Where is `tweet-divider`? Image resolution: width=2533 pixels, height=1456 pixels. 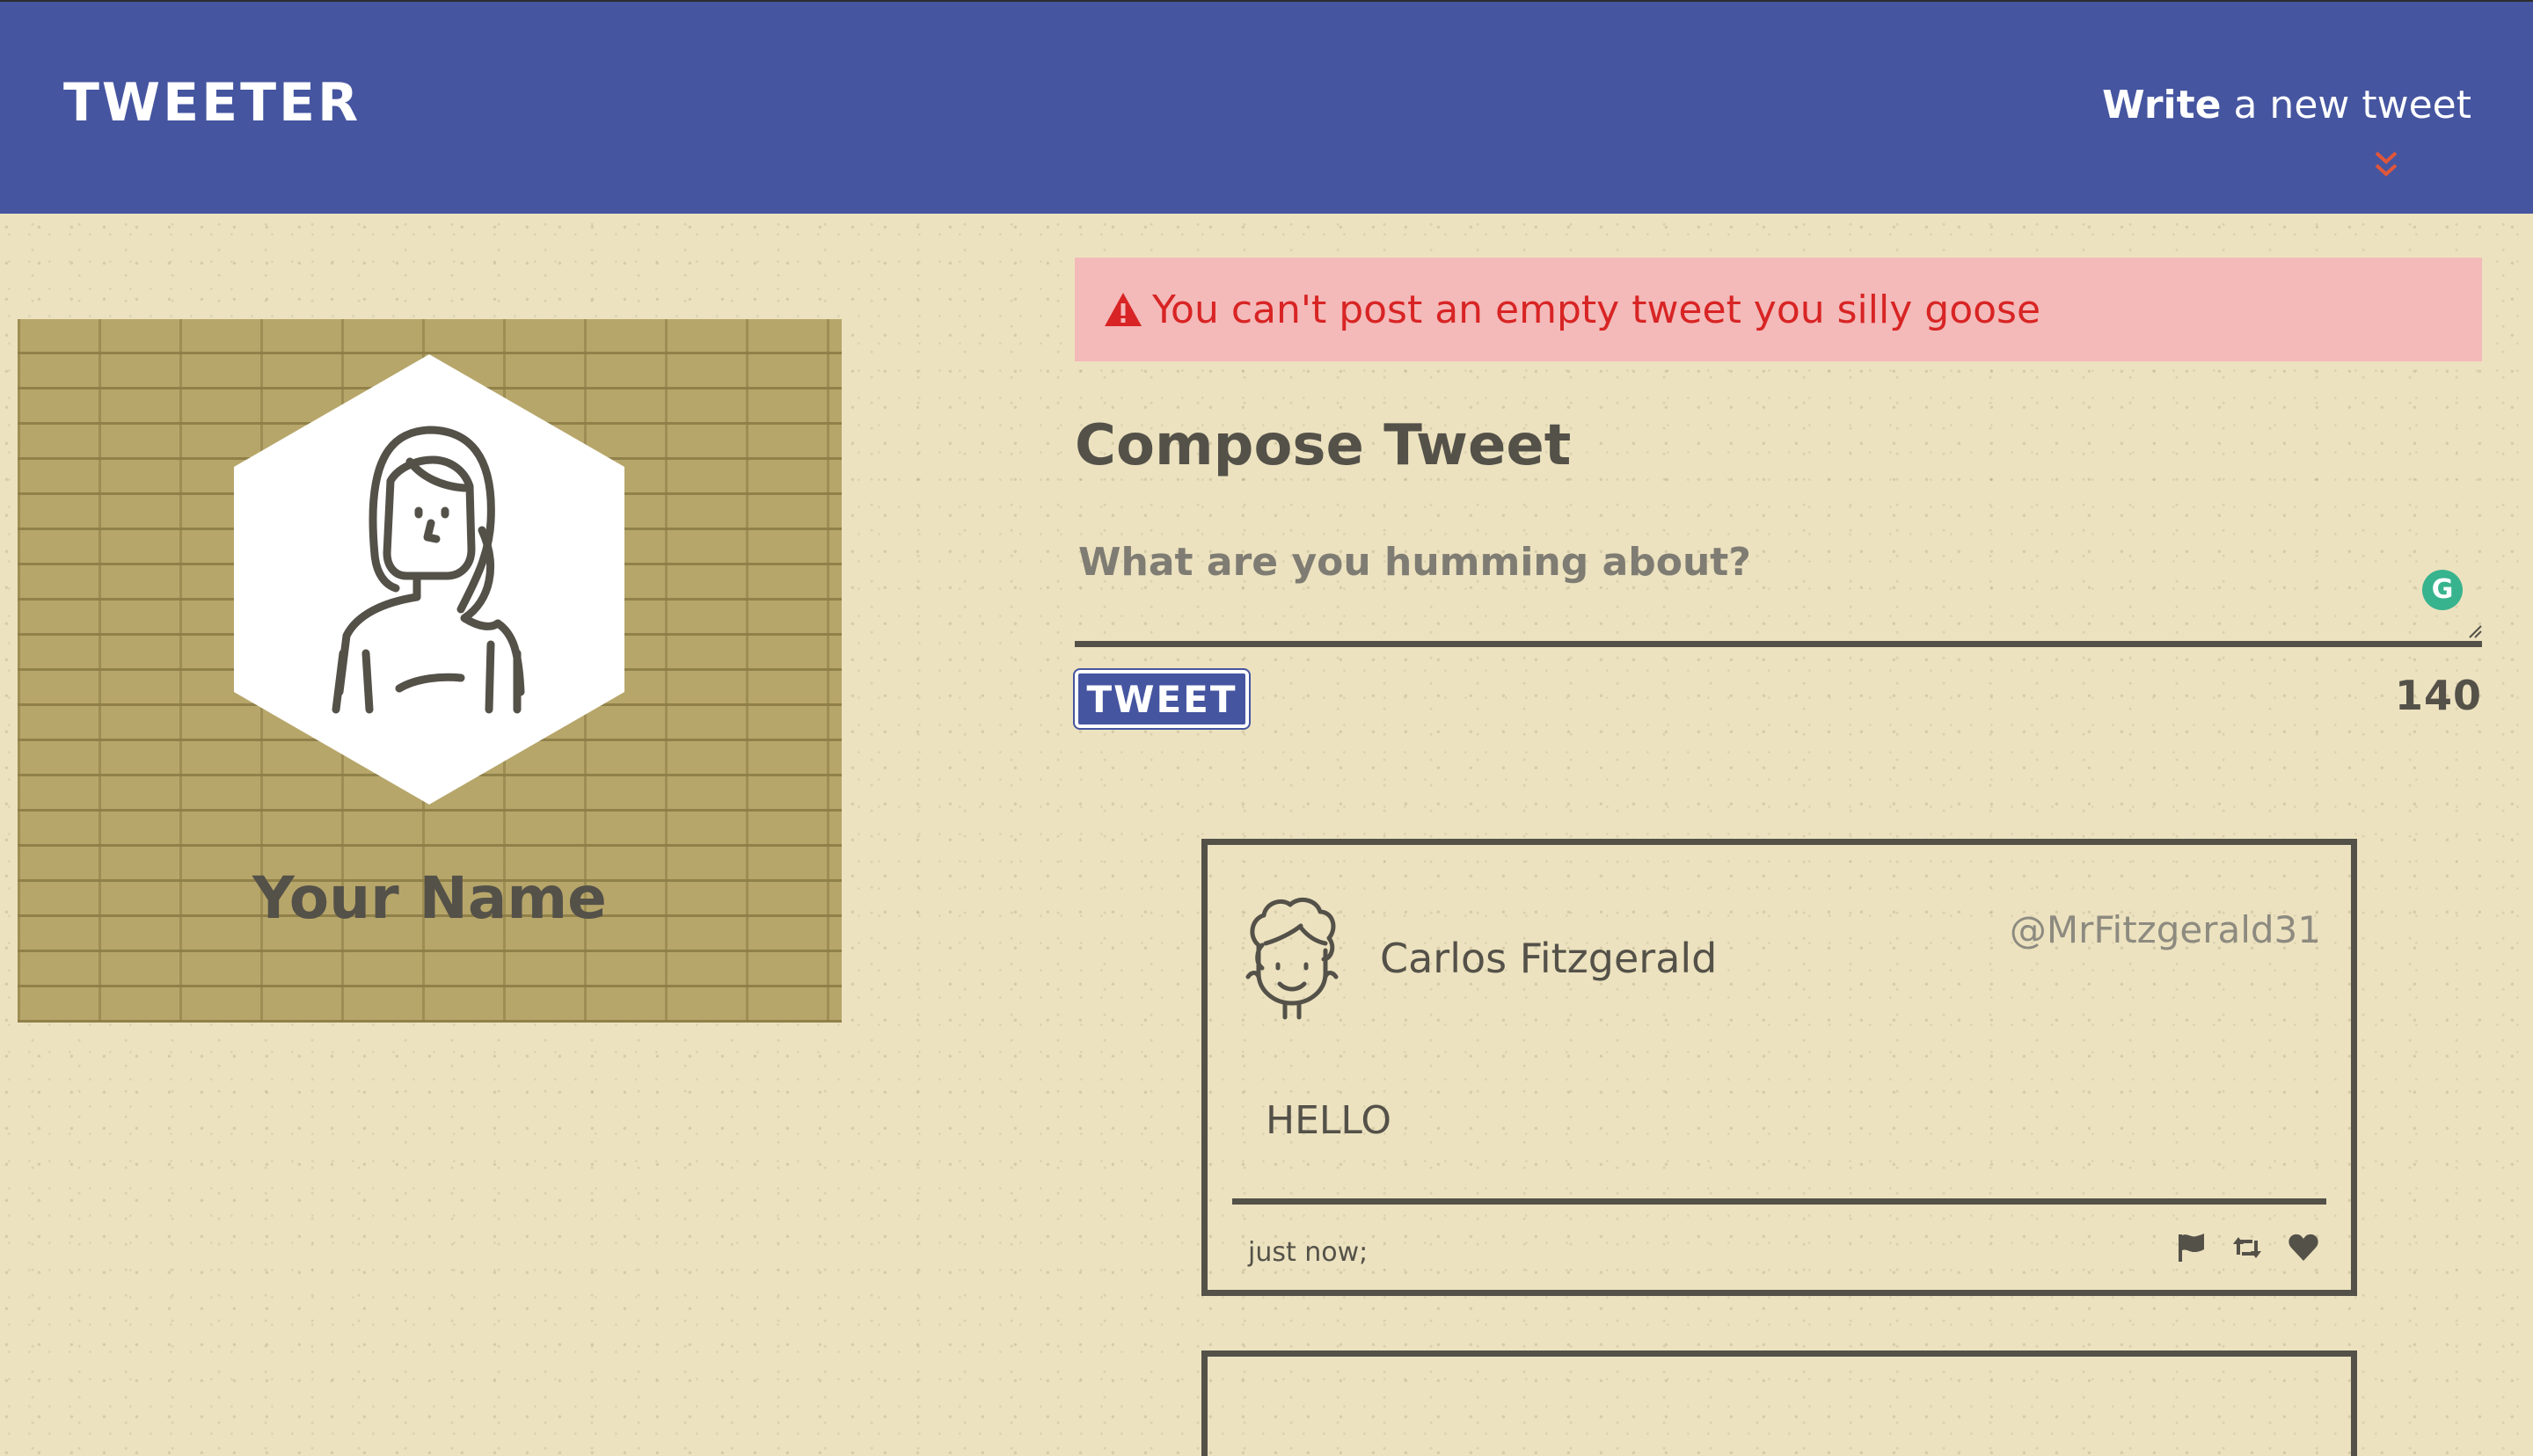 tweet-divider is located at coordinates (1779, 1201).